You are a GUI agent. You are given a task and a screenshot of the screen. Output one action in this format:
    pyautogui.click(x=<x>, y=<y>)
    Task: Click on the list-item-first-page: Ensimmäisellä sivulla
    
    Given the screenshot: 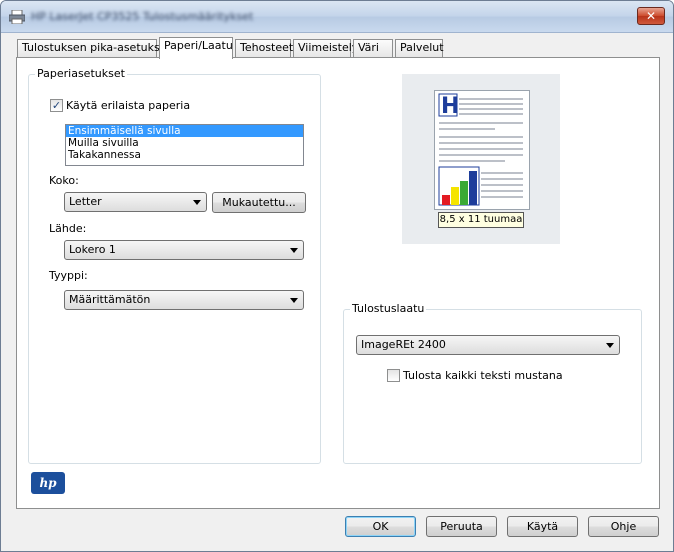 What is the action you would take?
    pyautogui.click(x=184, y=131)
    